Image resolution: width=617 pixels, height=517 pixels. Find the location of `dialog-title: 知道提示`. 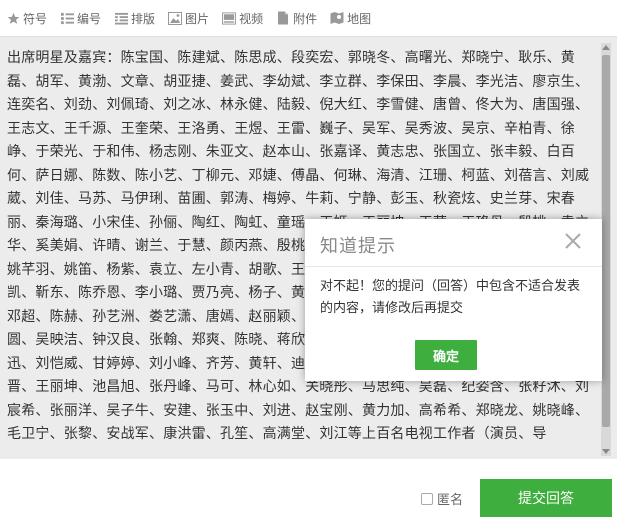

dialog-title: 知道提示 is located at coordinates (358, 246).